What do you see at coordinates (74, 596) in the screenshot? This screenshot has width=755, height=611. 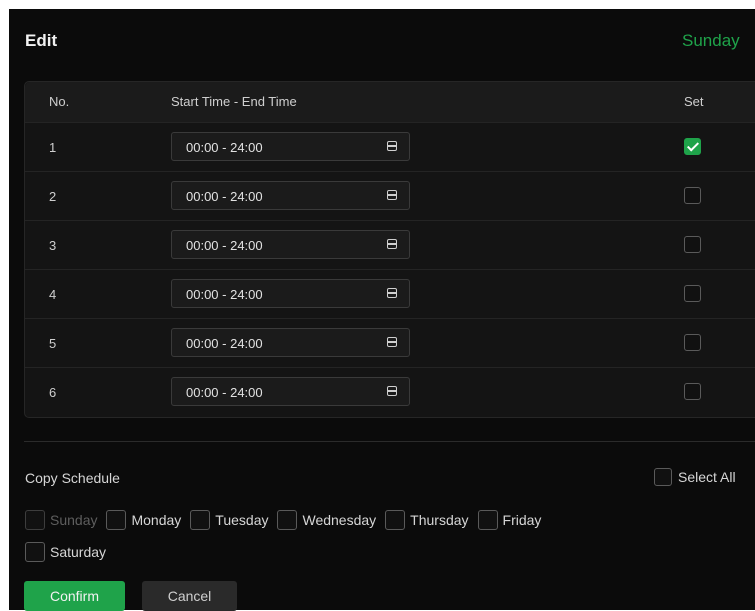 I see `confirm-button: Confirm` at bounding box center [74, 596].